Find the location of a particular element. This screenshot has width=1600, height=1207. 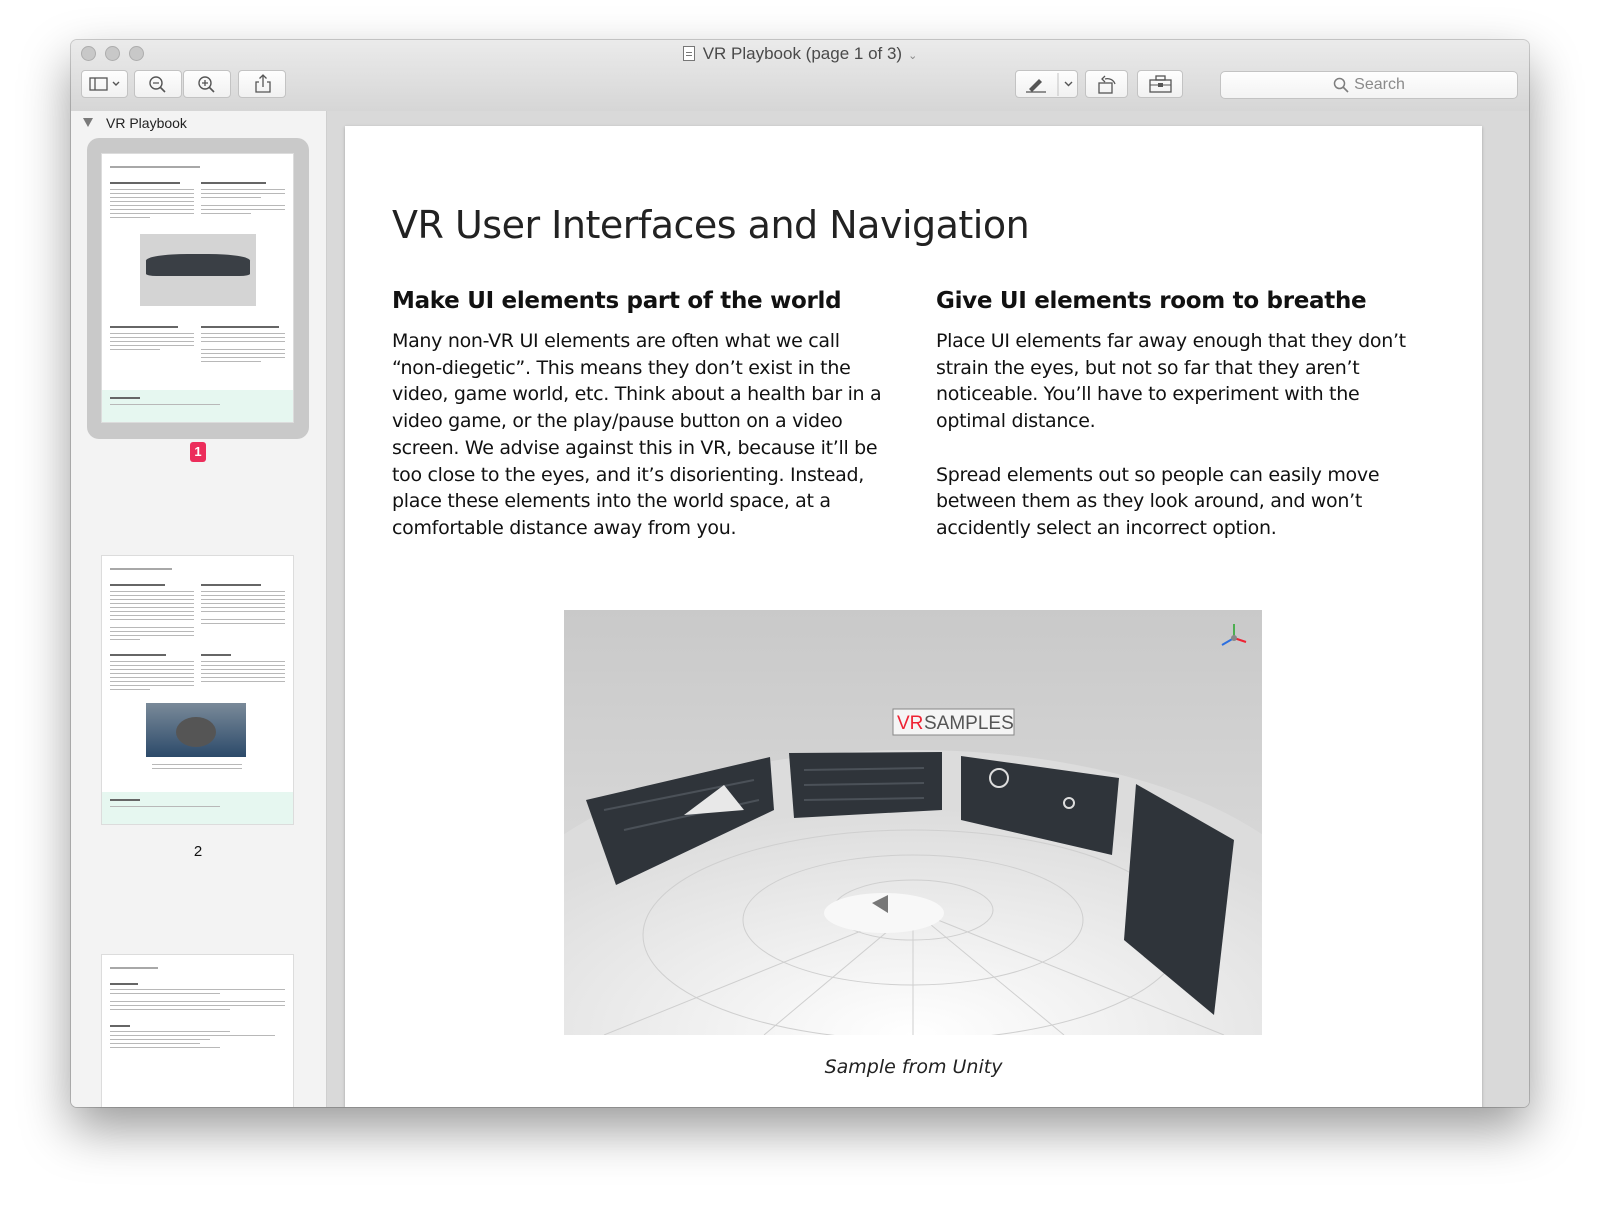

search-icon is located at coordinates (1341, 85).